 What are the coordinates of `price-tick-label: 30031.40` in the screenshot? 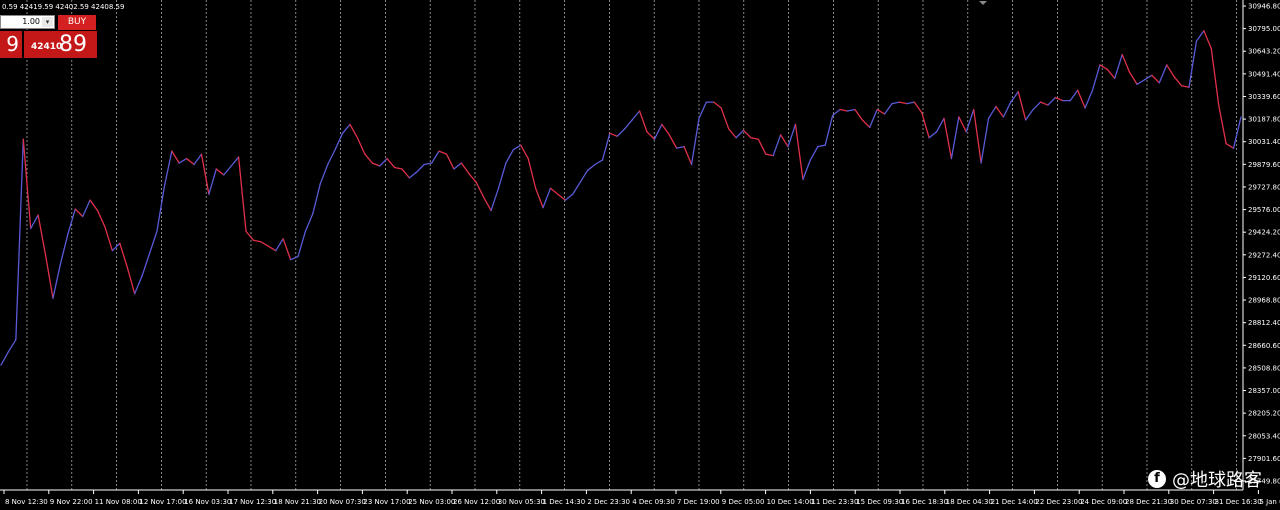 It's located at (1264, 142).